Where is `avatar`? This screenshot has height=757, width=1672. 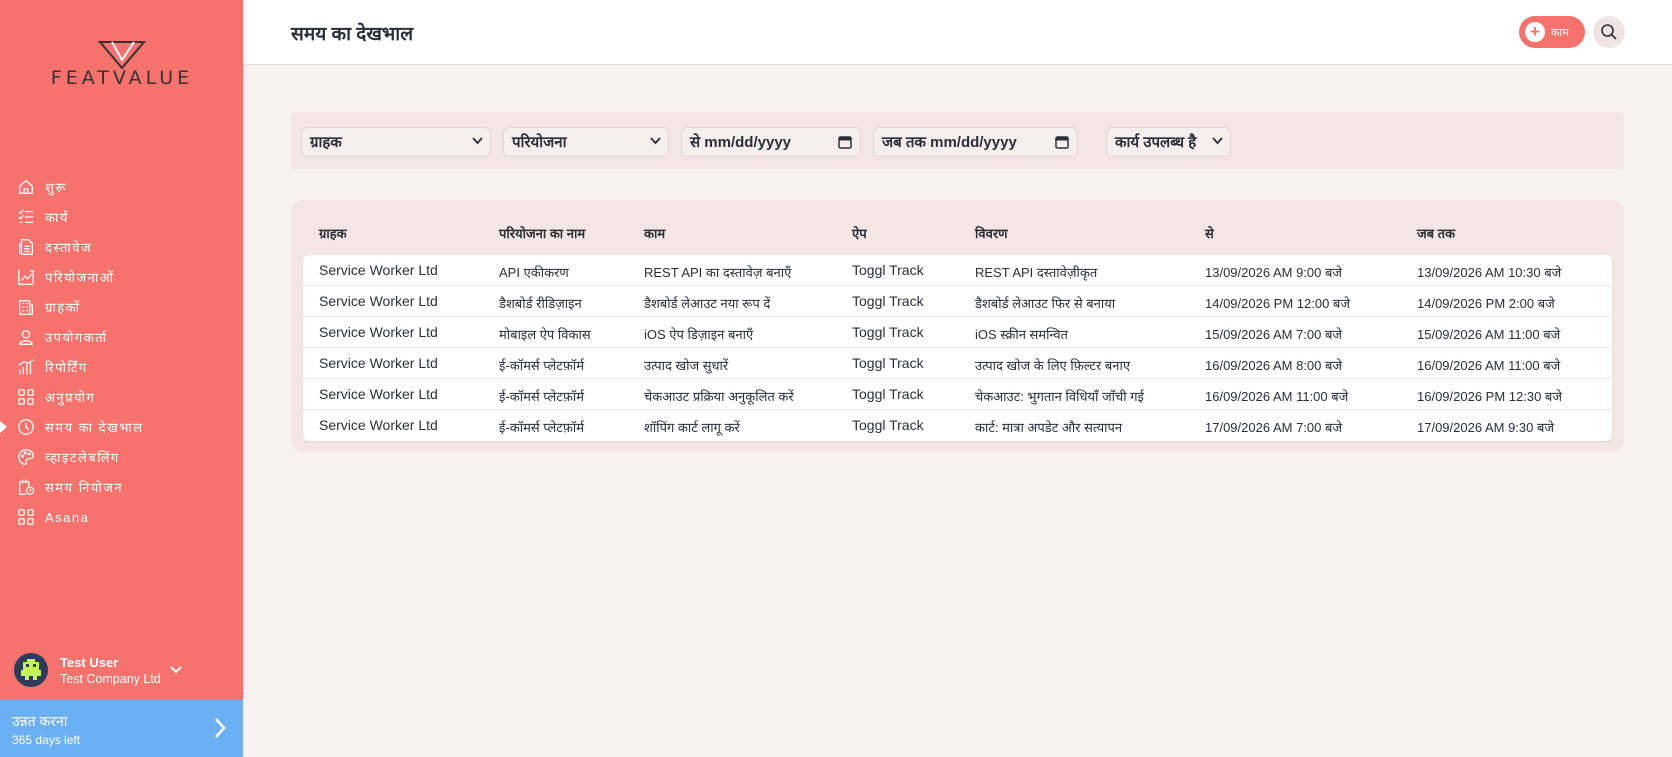
avatar is located at coordinates (31, 670).